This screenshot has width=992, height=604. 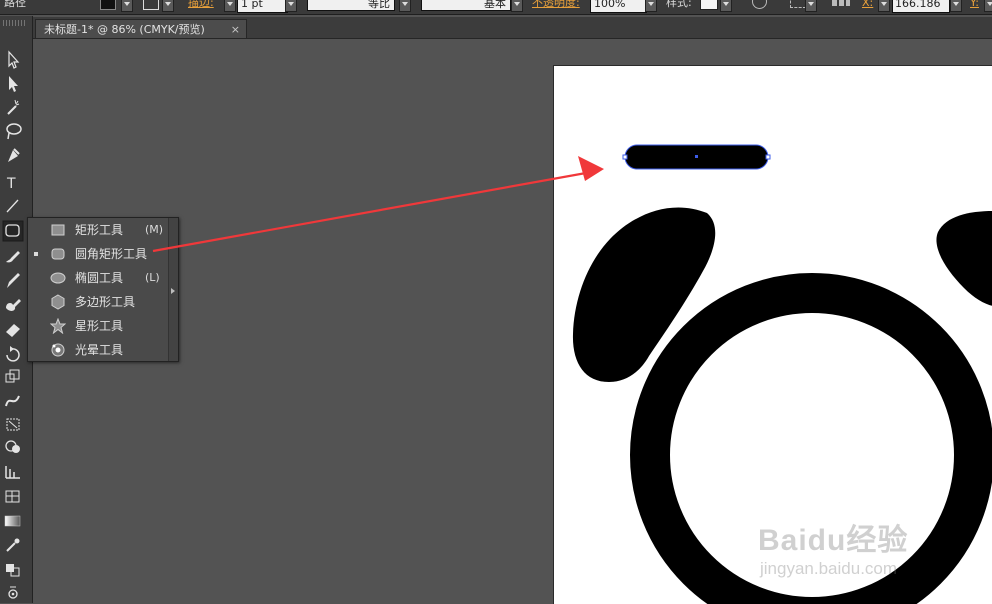 I want to click on blob-brush-tool-icon, so click(x=13, y=305).